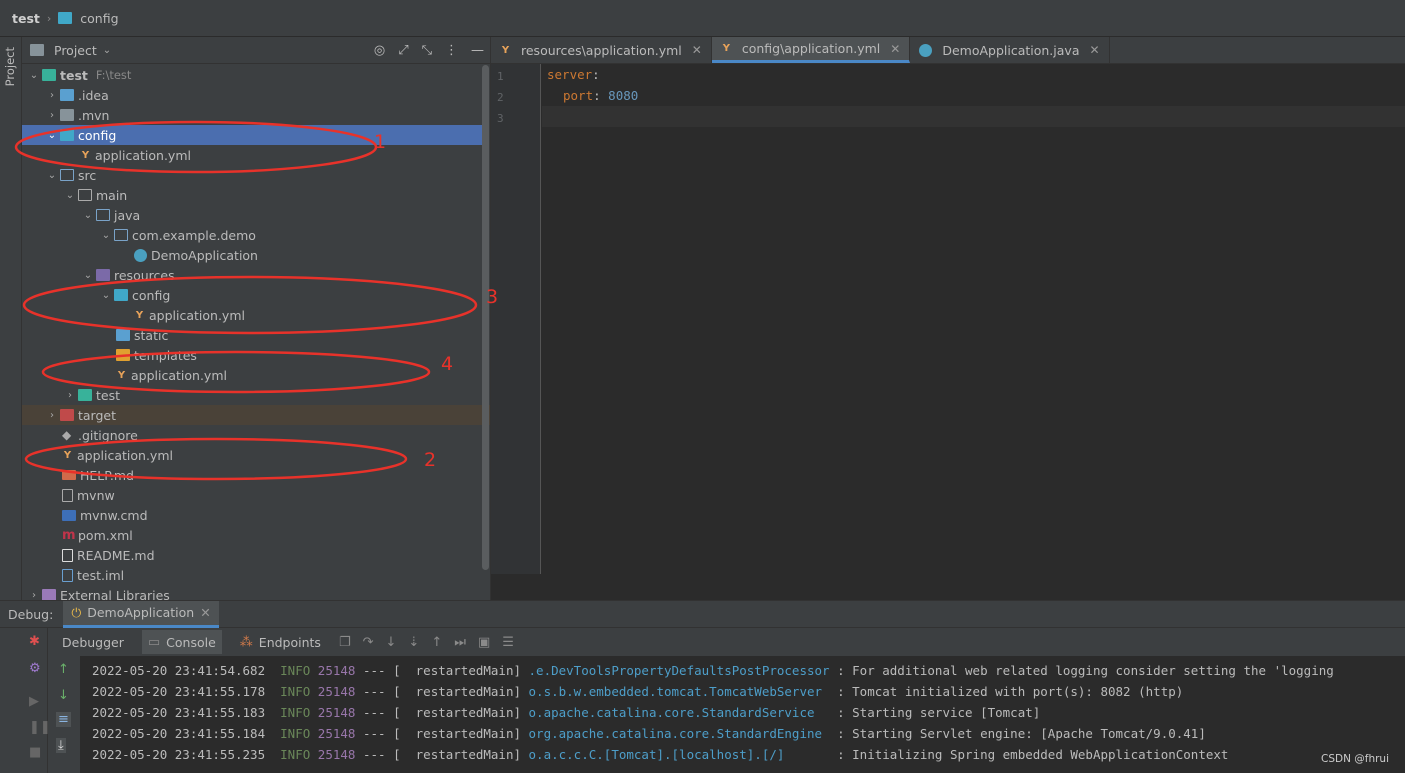 The width and height of the screenshot is (1405, 773). What do you see at coordinates (252, 475) in the screenshot?
I see `tree-item-help-md: HELP.md` at bounding box center [252, 475].